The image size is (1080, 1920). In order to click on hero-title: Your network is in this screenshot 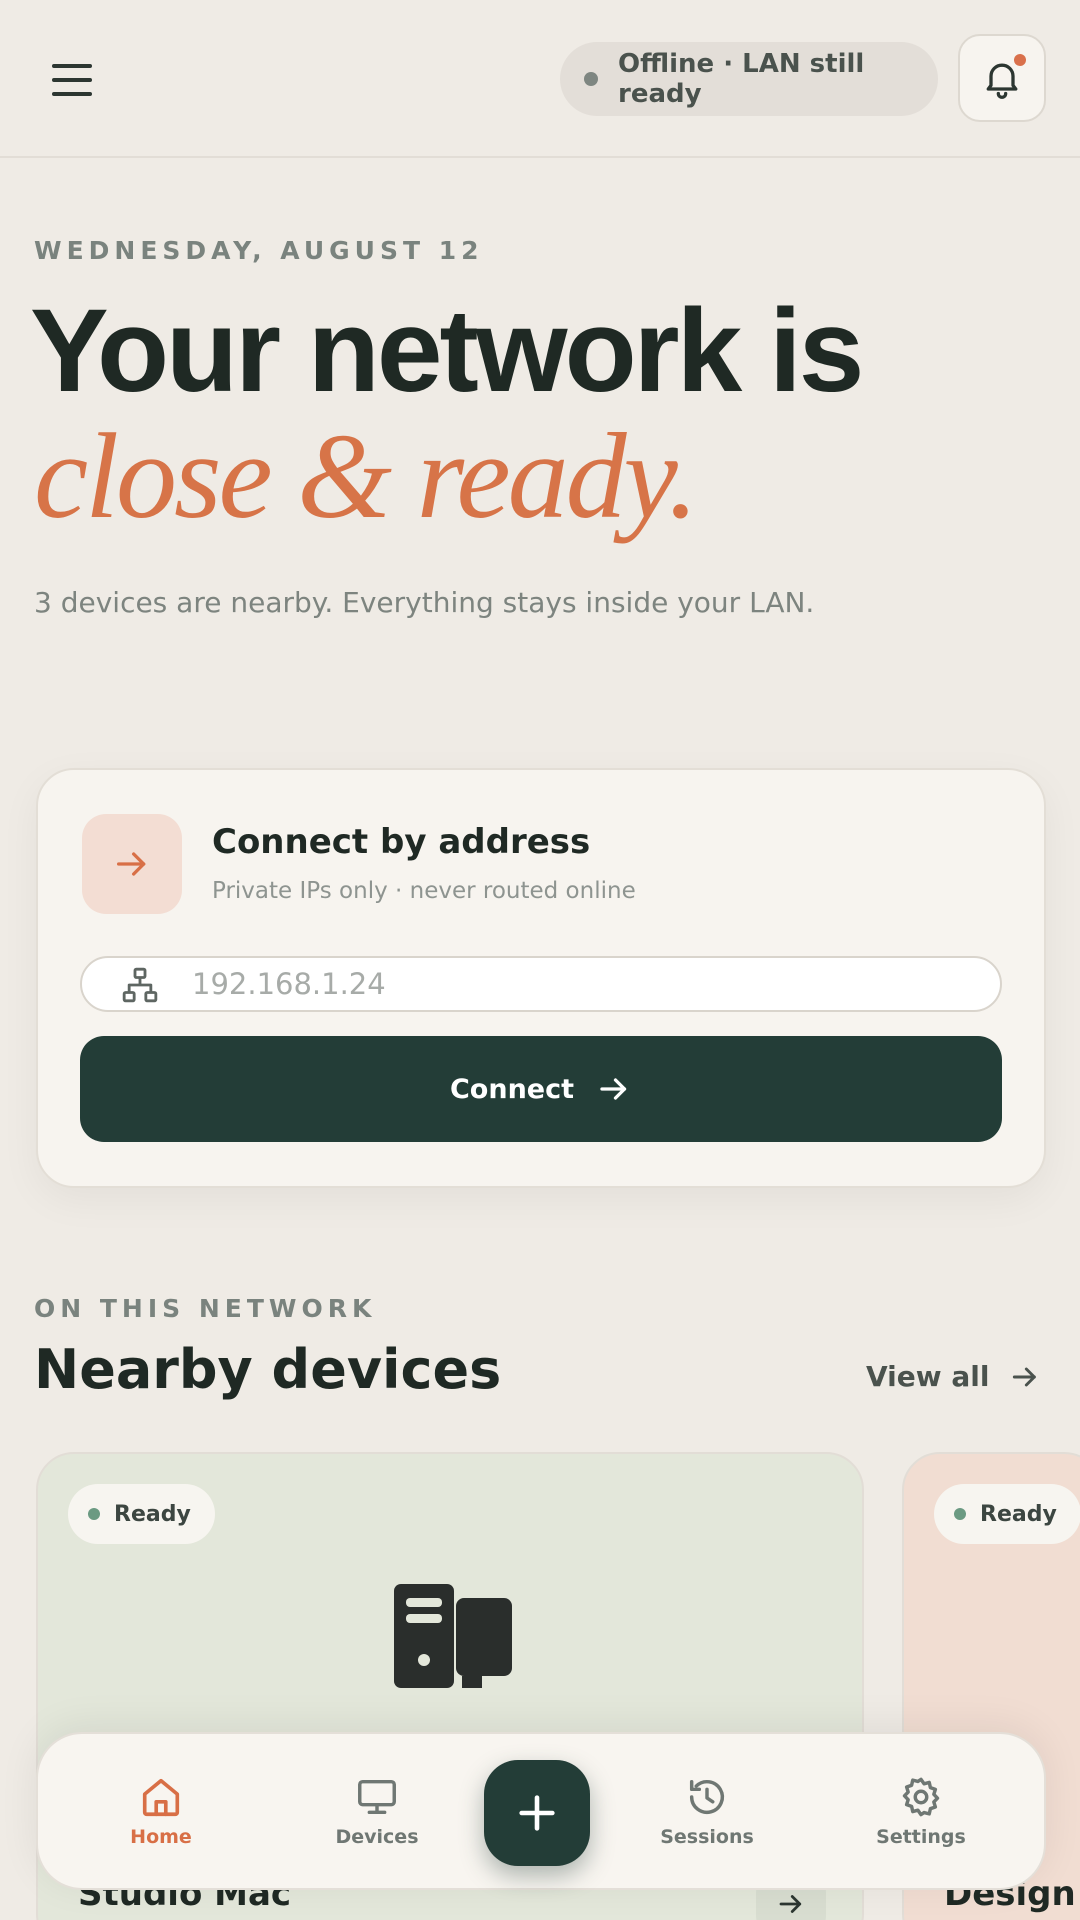, I will do `click(447, 351)`.